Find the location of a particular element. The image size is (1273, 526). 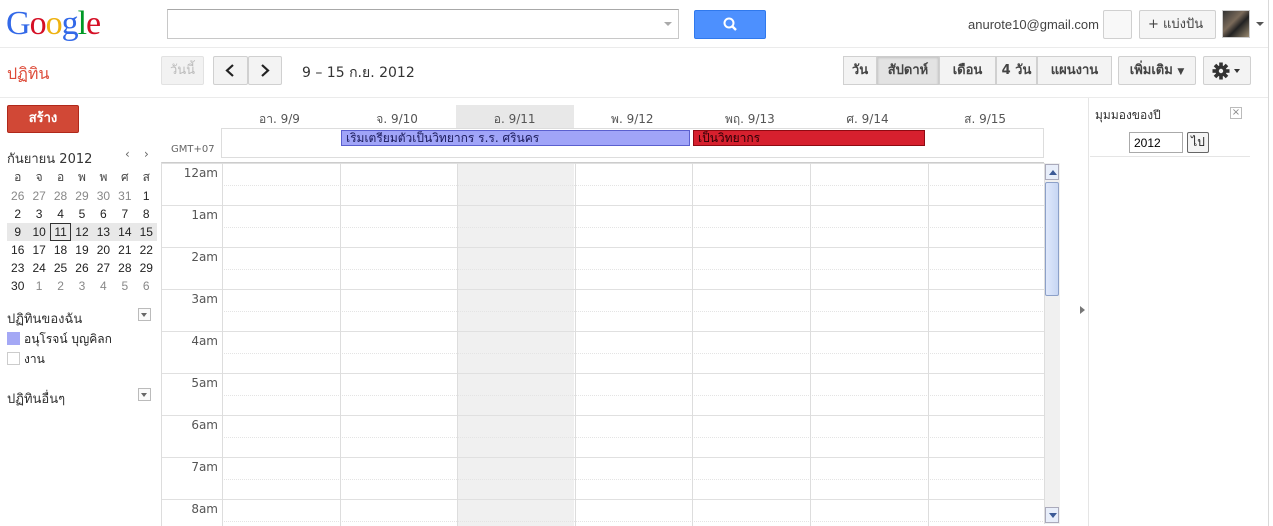

day-header: พ. 9/12 is located at coordinates (632, 119).